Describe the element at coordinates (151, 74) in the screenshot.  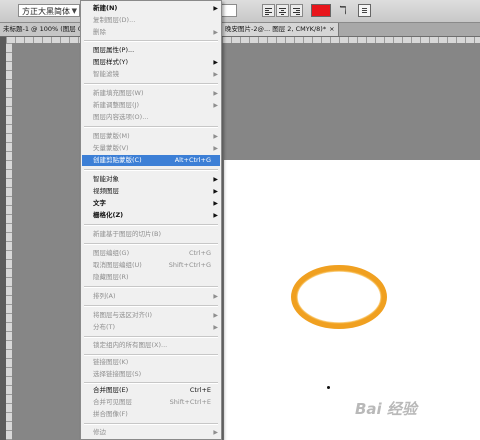
I see `menu-item-smart-filter: 智能滤镜 ▶` at that location.